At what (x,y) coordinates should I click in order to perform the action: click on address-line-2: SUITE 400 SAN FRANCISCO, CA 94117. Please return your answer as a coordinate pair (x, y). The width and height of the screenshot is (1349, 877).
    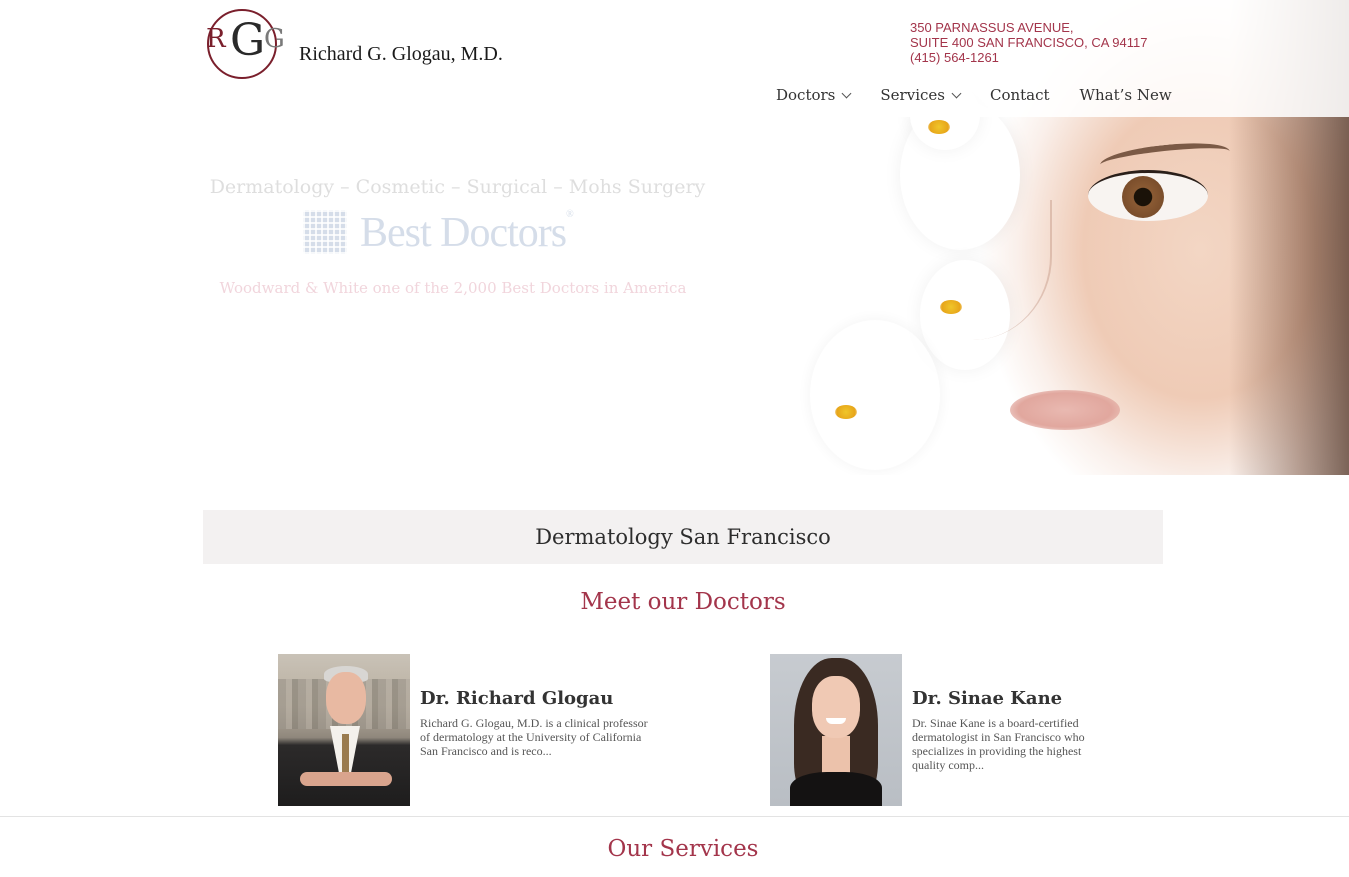
    Looking at the image, I should click on (1029, 42).